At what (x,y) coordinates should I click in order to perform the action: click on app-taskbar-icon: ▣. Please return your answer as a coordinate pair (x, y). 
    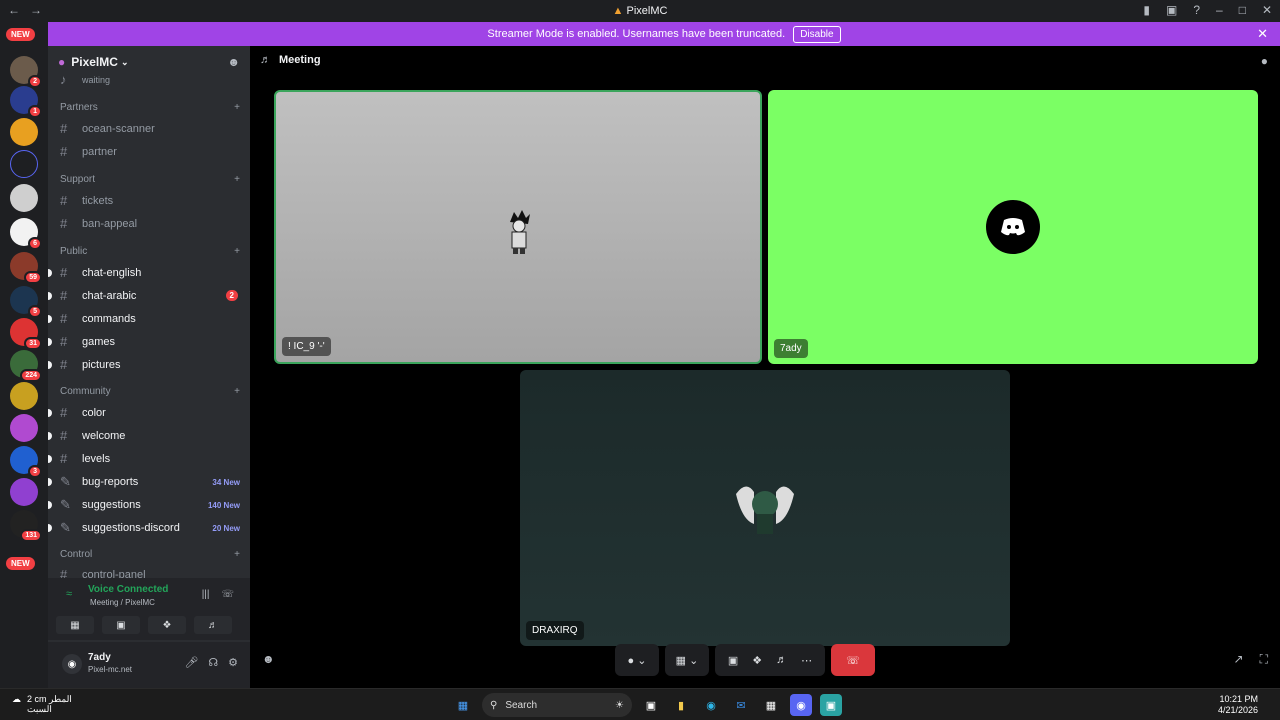
    Looking at the image, I should click on (831, 705).